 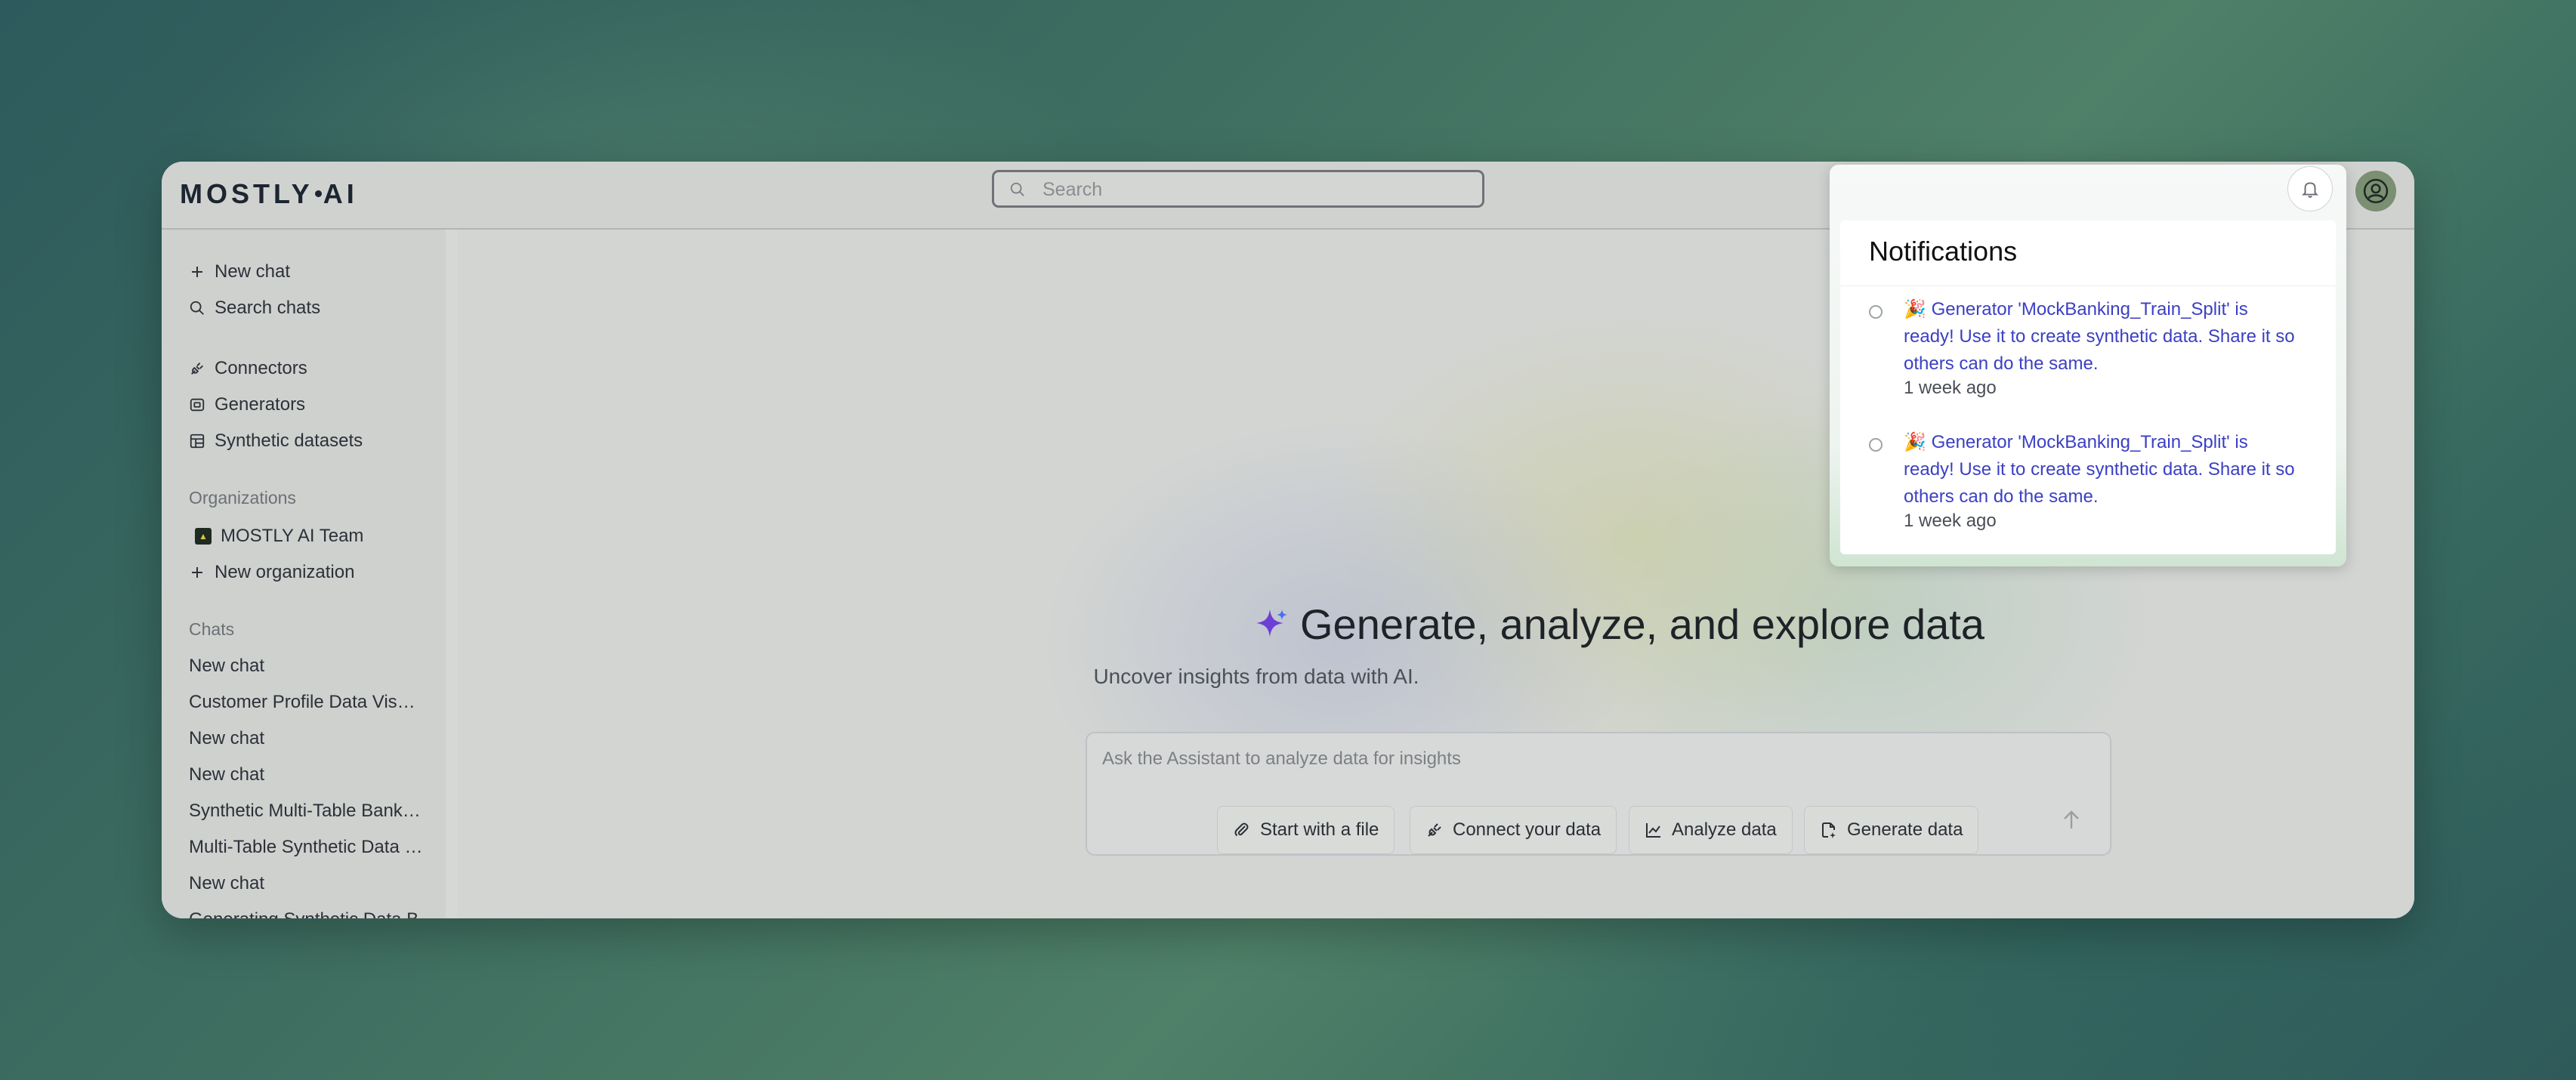 I want to click on logo-dot, so click(x=318, y=194).